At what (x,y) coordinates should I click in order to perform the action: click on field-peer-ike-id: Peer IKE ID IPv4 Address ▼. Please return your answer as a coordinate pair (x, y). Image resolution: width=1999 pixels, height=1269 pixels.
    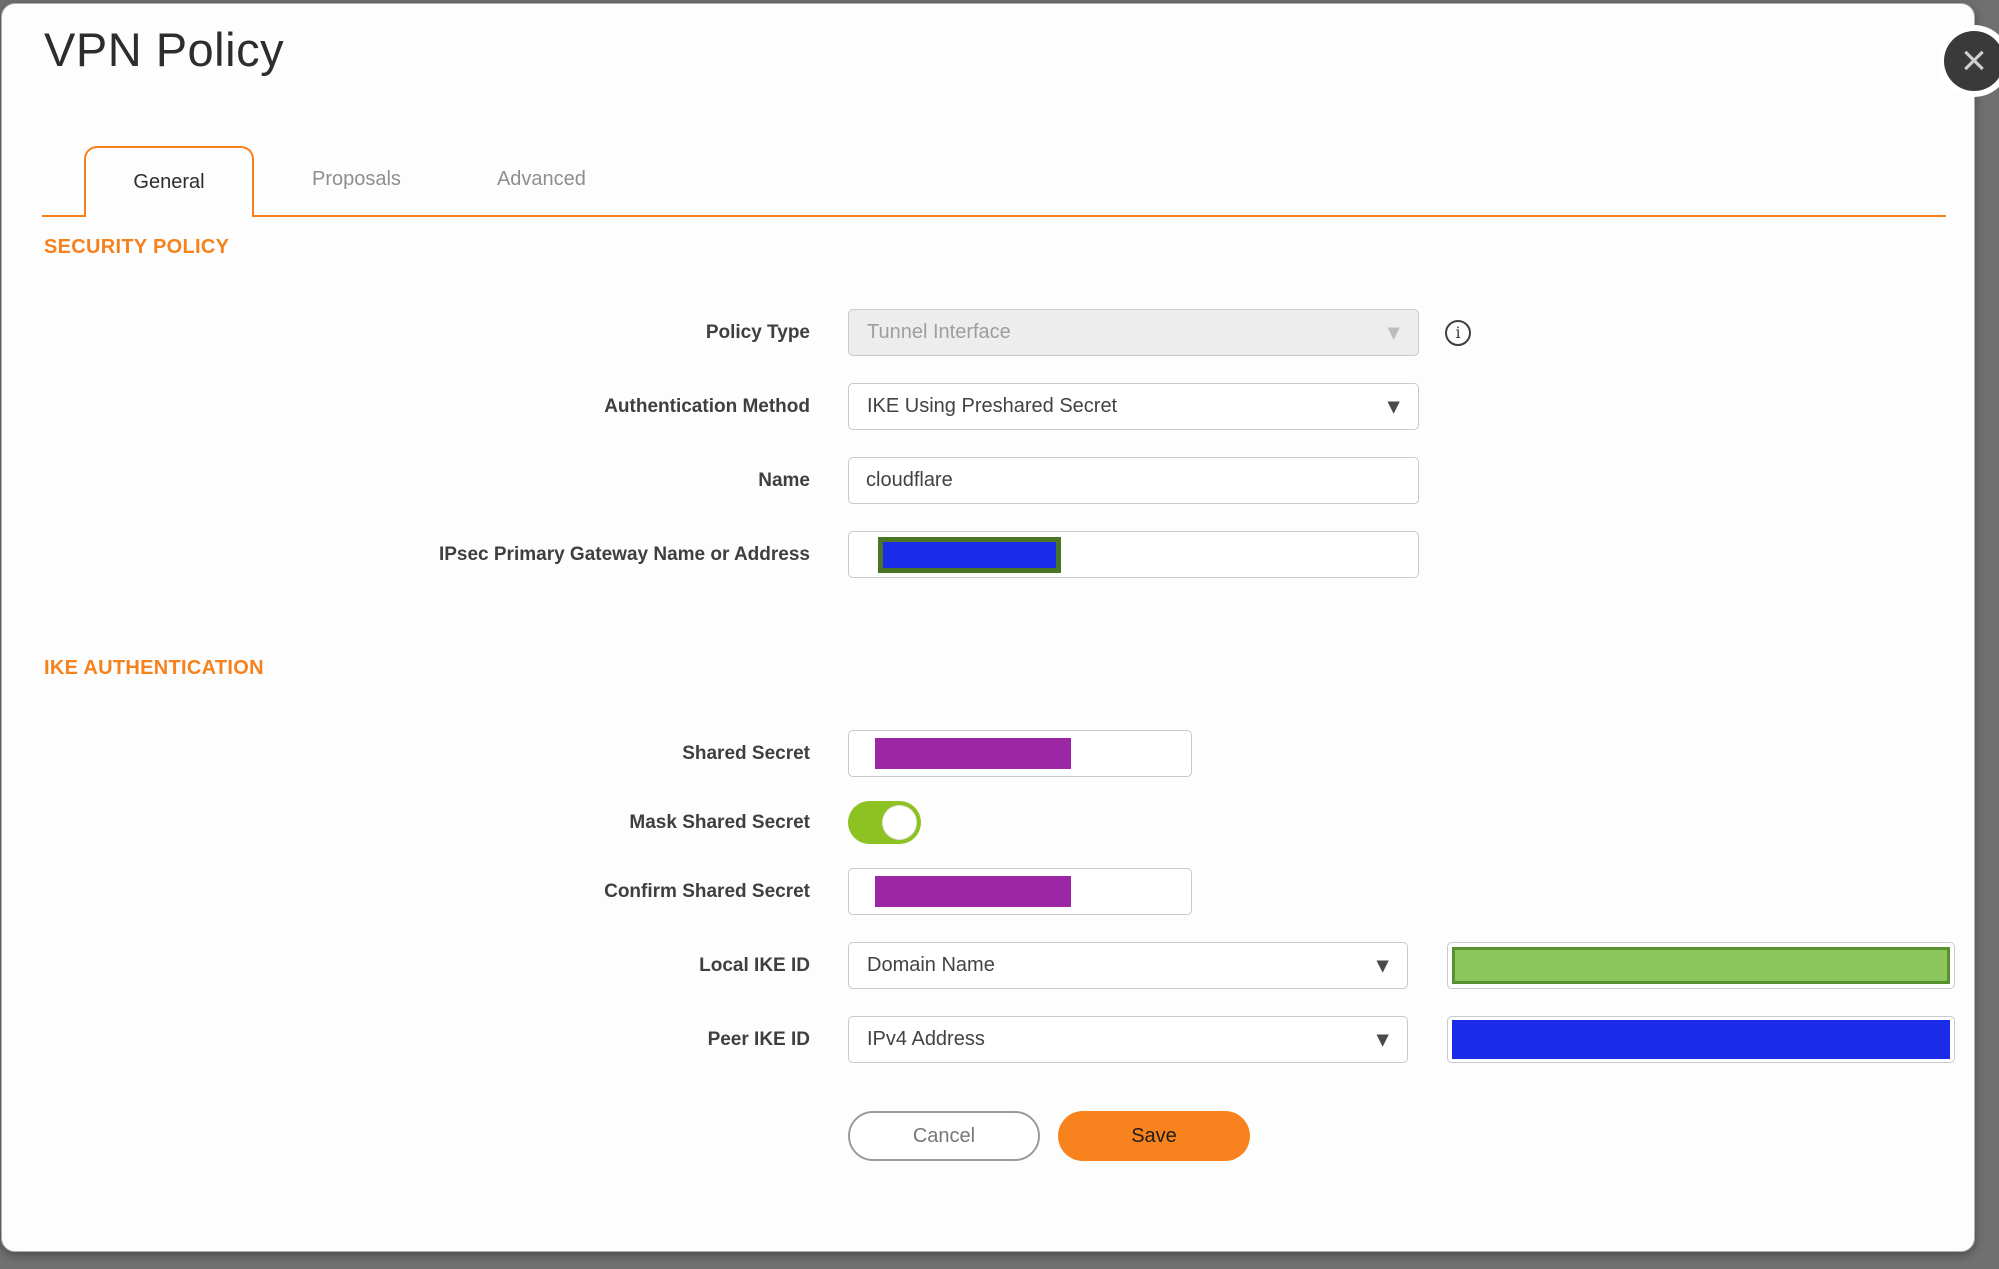
    Looking at the image, I should click on (989, 1039).